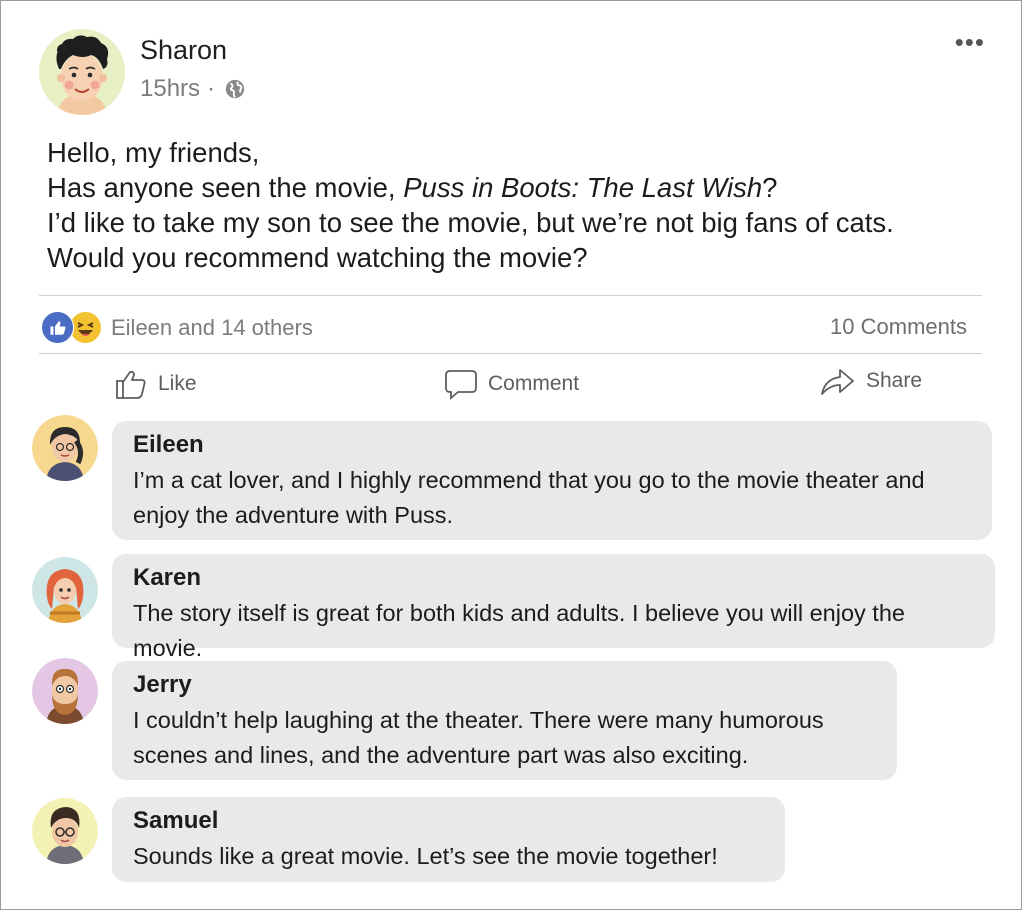  I want to click on commenter-name: Samuel, so click(449, 821).